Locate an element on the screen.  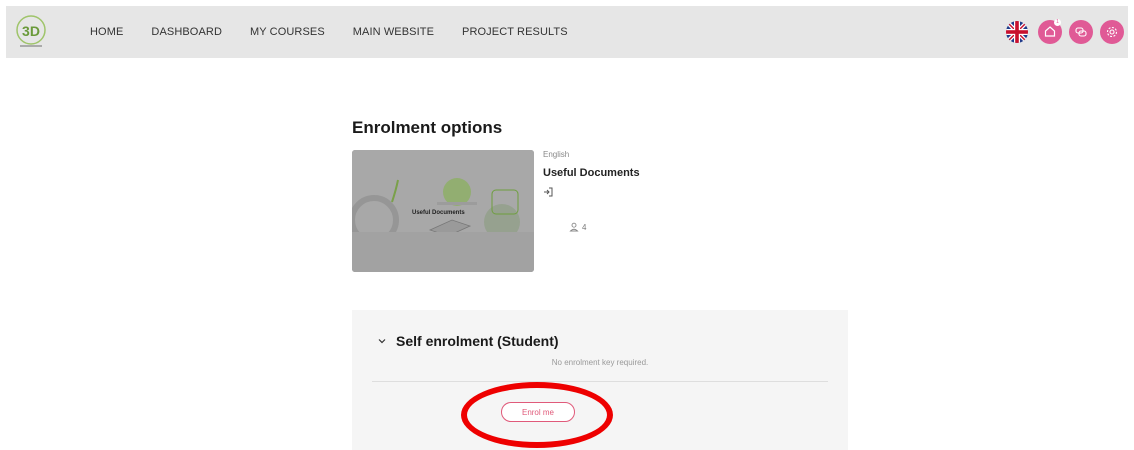
notification-icon is located at coordinates (1050, 31).